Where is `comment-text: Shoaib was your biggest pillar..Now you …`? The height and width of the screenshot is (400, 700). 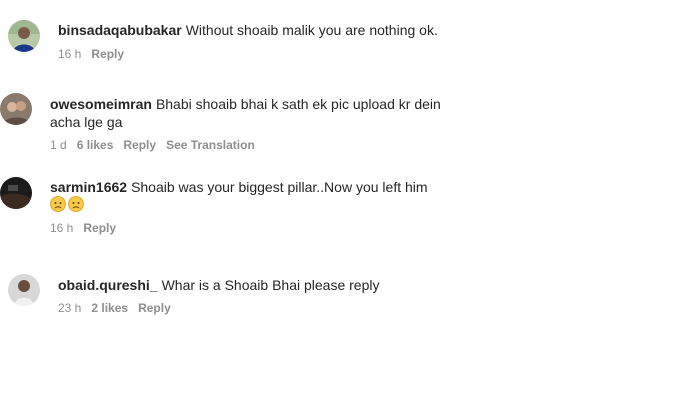 comment-text: Shoaib was your biggest pillar..Now you … is located at coordinates (279, 187).